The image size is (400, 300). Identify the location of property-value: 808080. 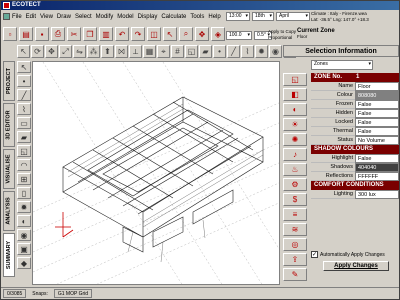
(377, 95).